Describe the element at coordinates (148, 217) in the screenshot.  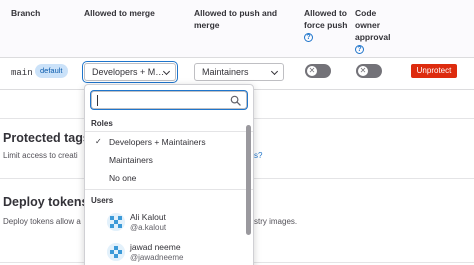
I see `user-name: Ali Kalout` at that location.